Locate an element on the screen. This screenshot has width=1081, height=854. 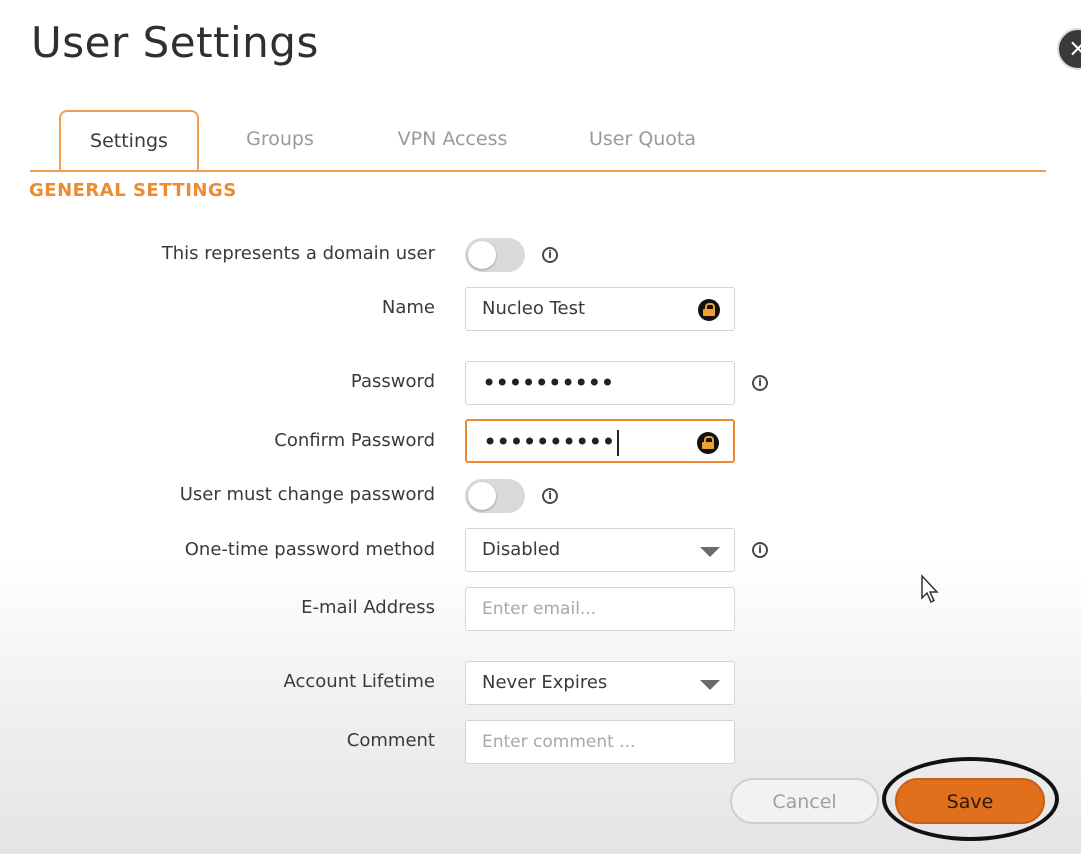
must-change-label: User must change password is located at coordinates (307, 494).